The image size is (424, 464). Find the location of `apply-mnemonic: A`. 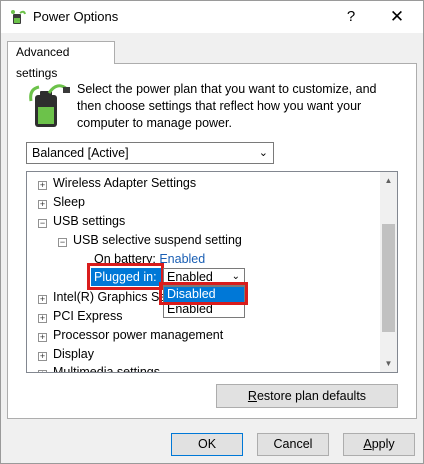

apply-mnemonic: A is located at coordinates (367, 444).